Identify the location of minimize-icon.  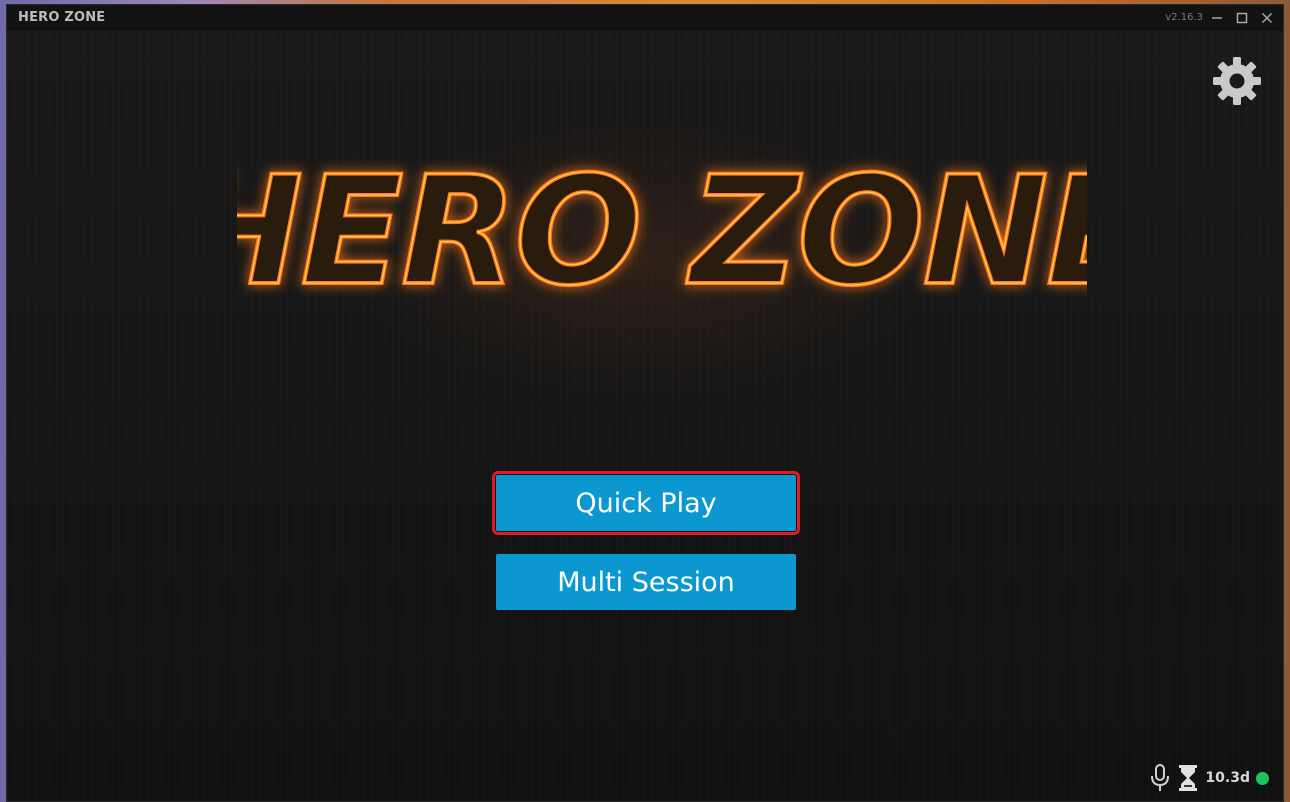
(1217, 18).